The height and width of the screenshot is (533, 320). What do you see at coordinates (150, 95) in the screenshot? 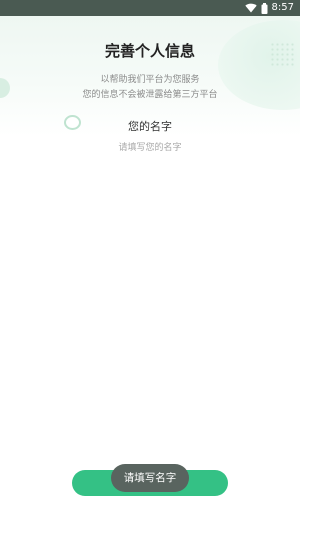
I see `subtitle-line-2: 您的信息不会被泄露给第三方平台` at bounding box center [150, 95].